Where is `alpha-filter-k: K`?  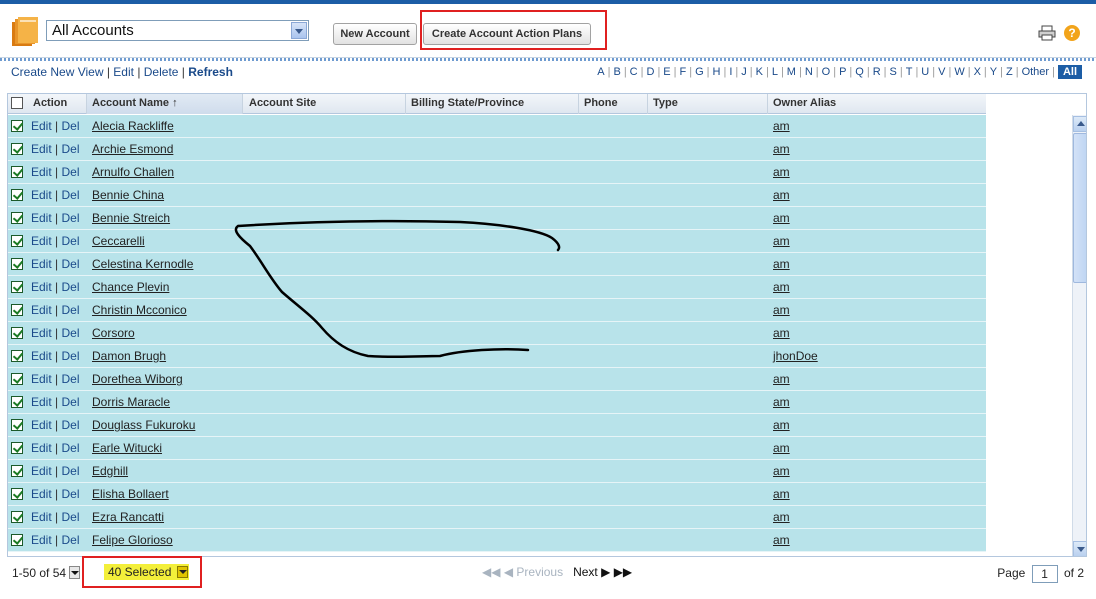
alpha-filter-k: K is located at coordinates (759, 72).